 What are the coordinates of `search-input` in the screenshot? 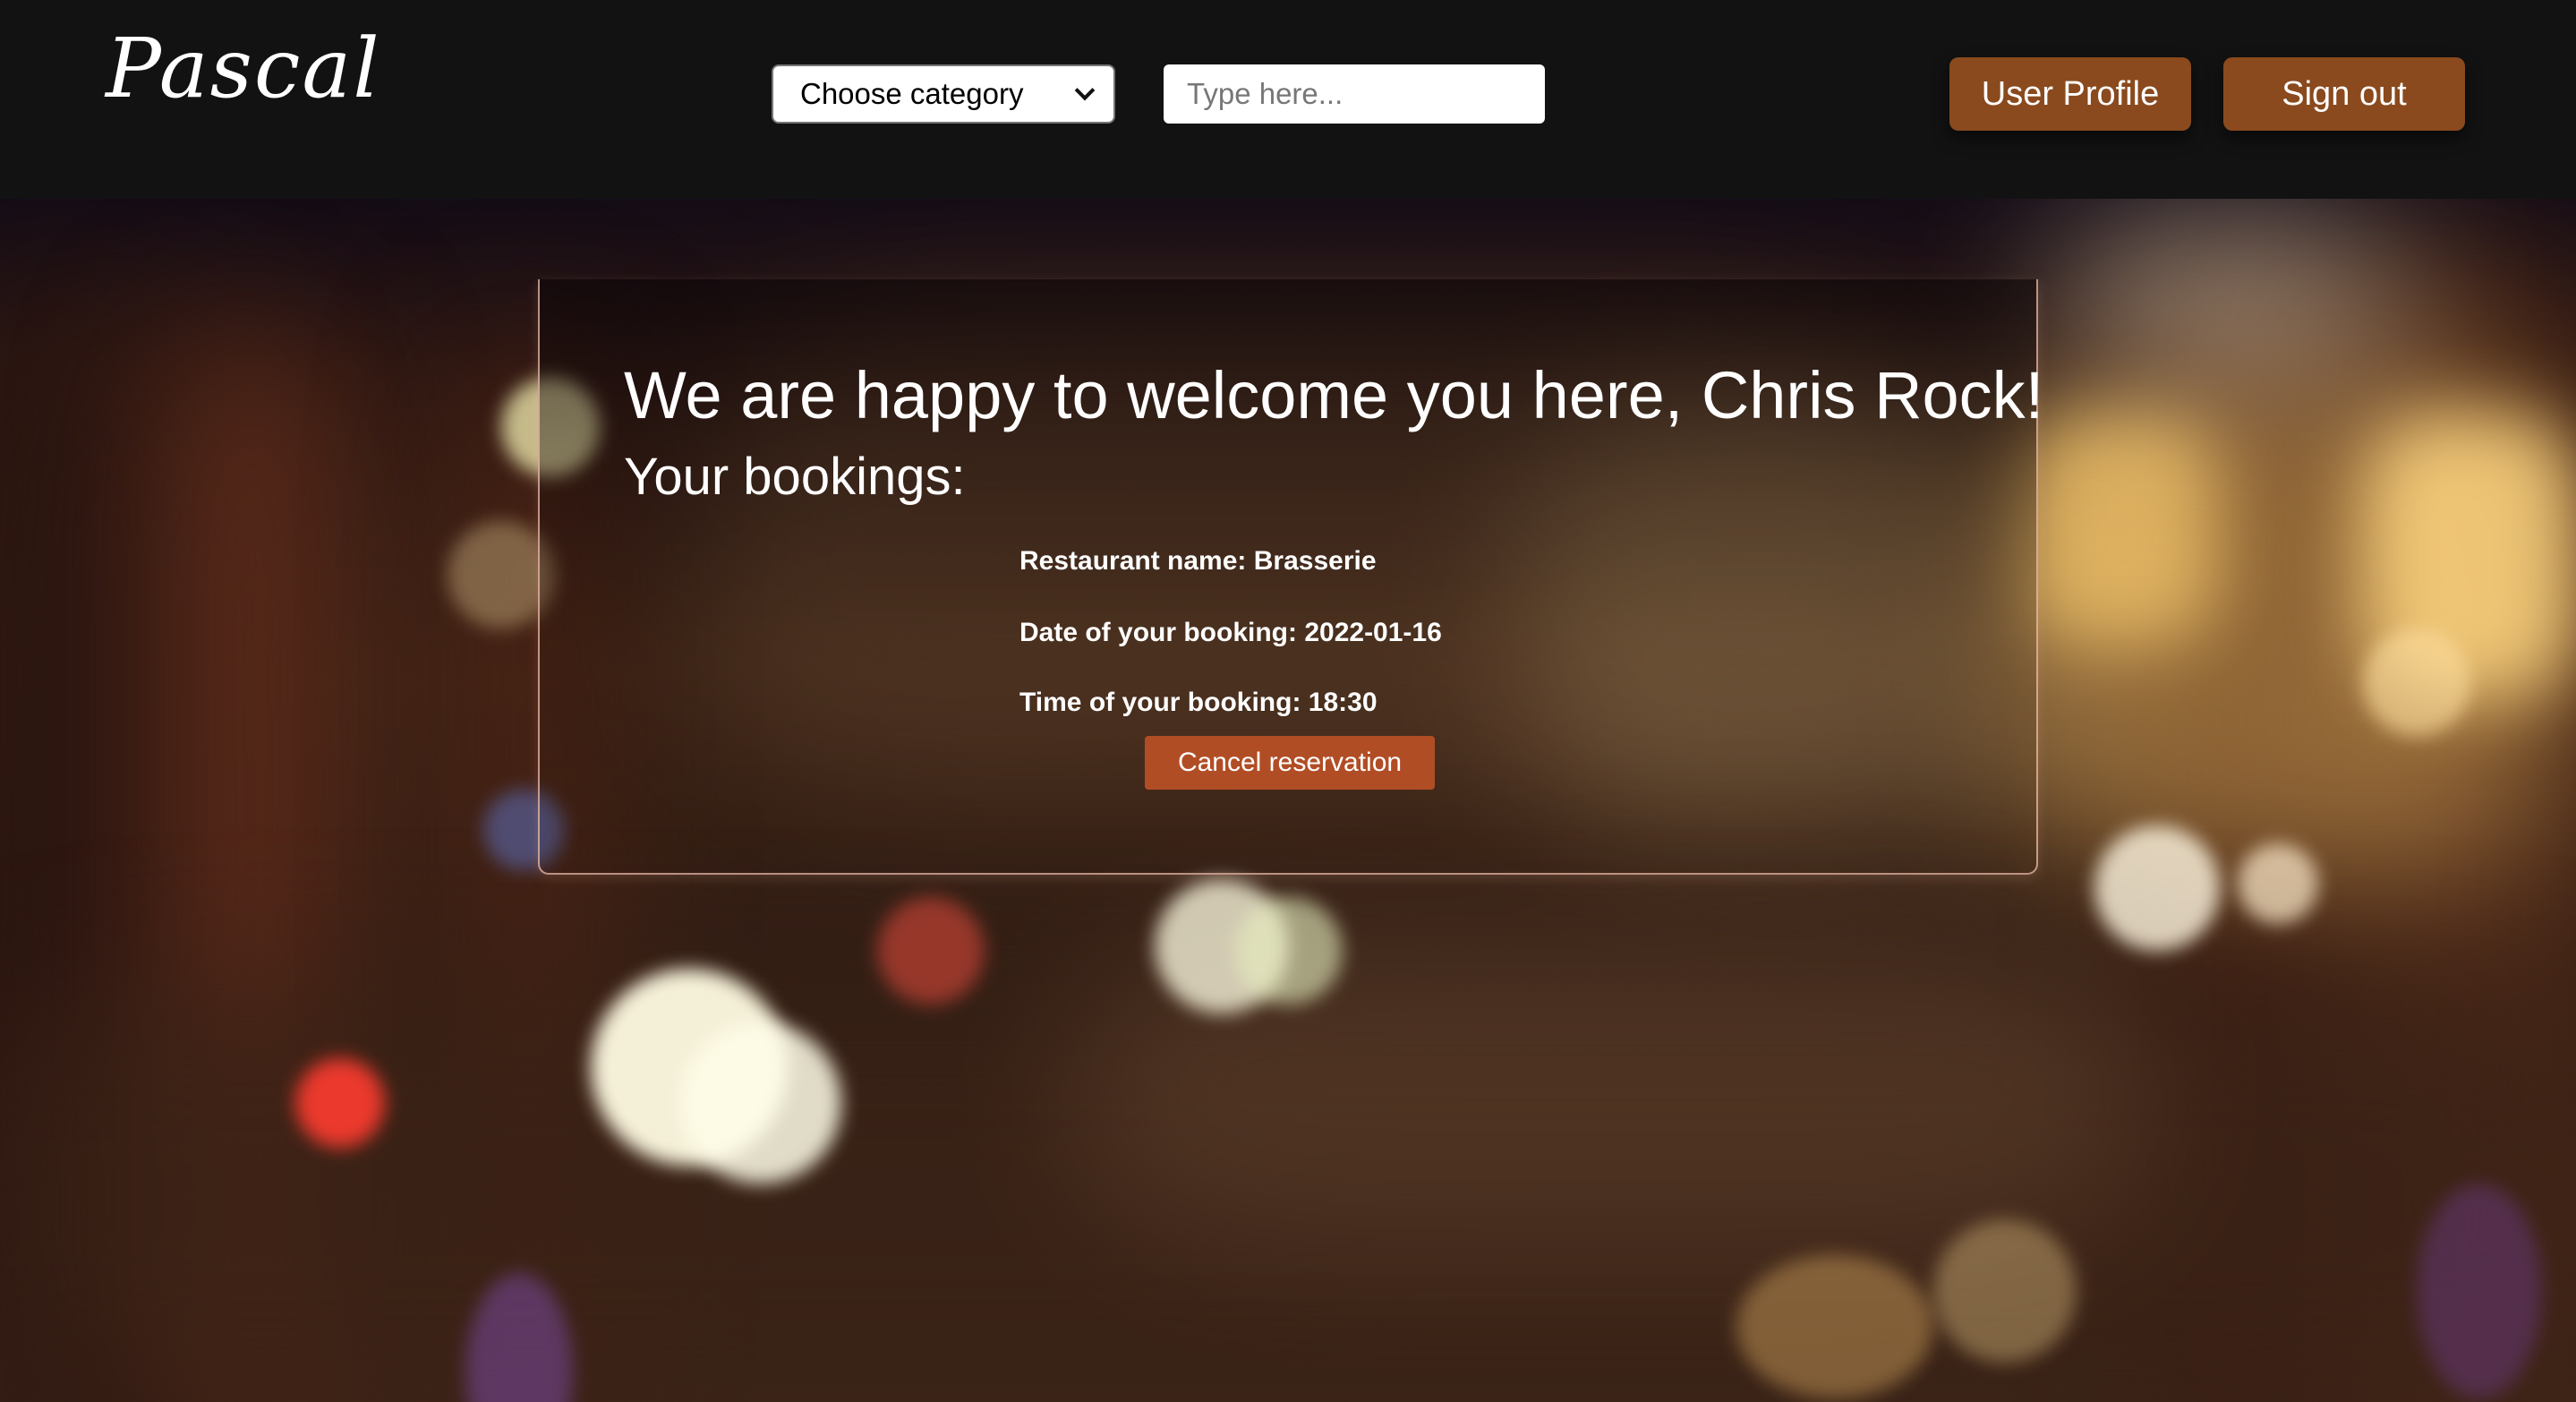 It's located at (1354, 94).